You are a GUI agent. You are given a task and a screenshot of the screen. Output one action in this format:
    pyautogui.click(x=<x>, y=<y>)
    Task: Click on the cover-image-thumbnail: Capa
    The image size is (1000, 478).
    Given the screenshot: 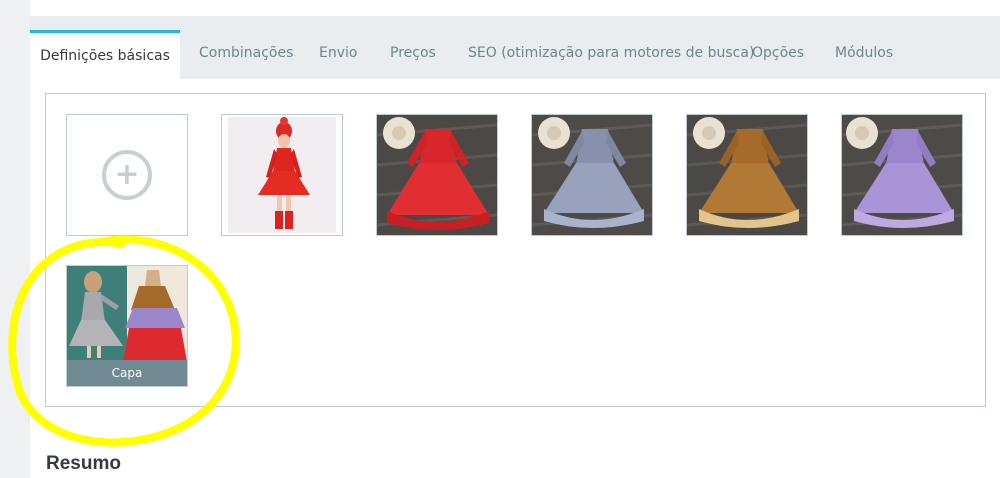 What is the action you would take?
    pyautogui.click(x=127, y=326)
    